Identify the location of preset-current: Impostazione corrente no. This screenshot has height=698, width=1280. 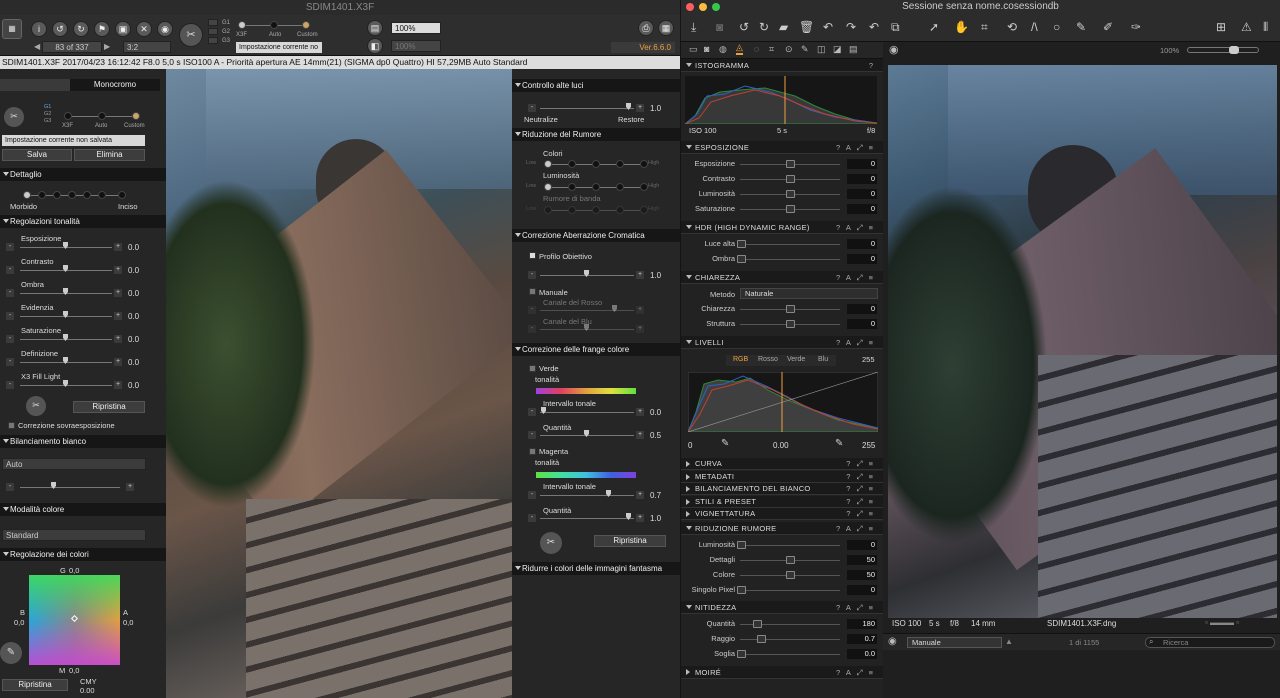
(279, 47).